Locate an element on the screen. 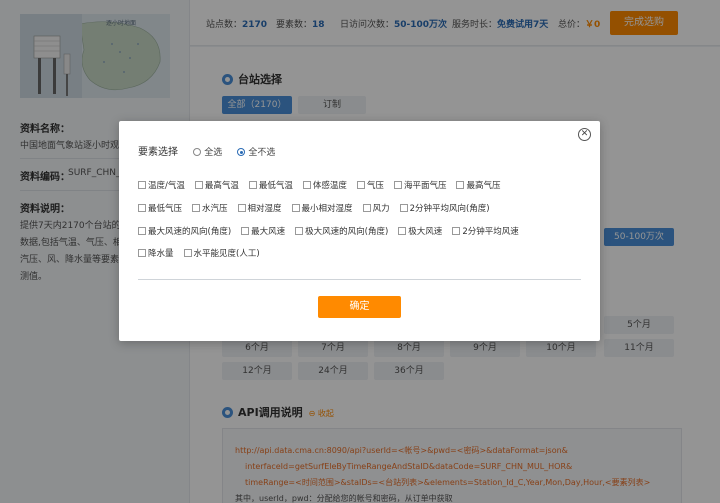 The width and height of the screenshot is (720, 503). element-checkbox: 2分钟平均风向(角度) is located at coordinates (444, 208).